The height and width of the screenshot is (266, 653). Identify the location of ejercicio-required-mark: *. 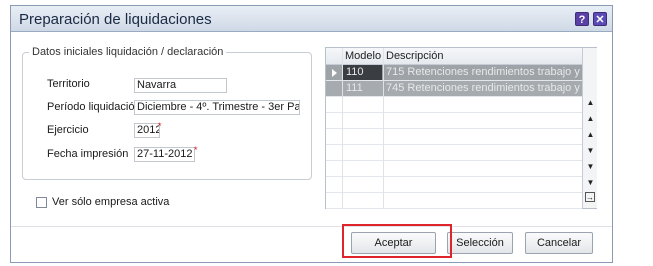
(160, 126).